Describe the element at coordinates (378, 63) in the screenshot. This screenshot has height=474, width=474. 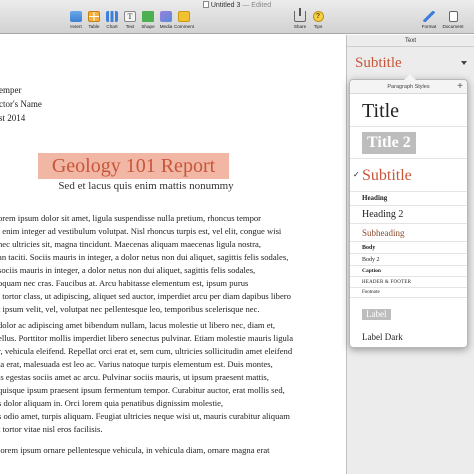
I see `paragraph-style-selector: Subtitle` at that location.